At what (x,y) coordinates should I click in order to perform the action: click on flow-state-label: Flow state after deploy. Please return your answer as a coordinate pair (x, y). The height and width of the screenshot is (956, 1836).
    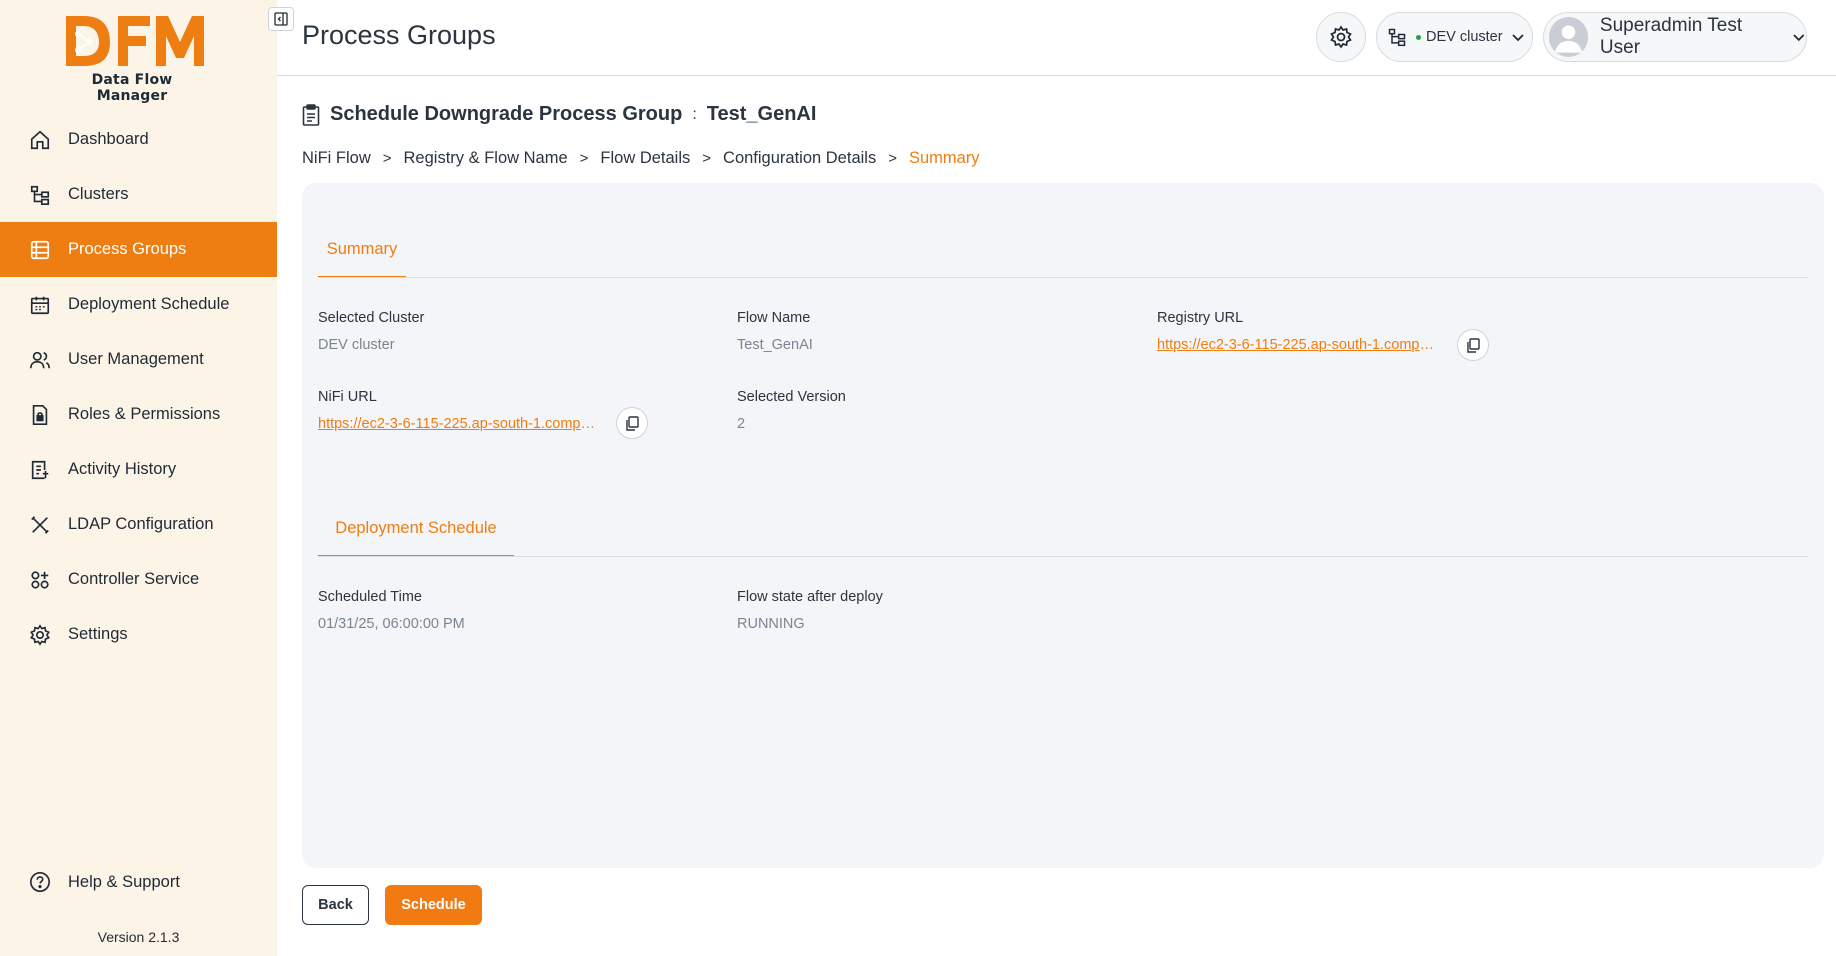
    Looking at the image, I should click on (810, 597).